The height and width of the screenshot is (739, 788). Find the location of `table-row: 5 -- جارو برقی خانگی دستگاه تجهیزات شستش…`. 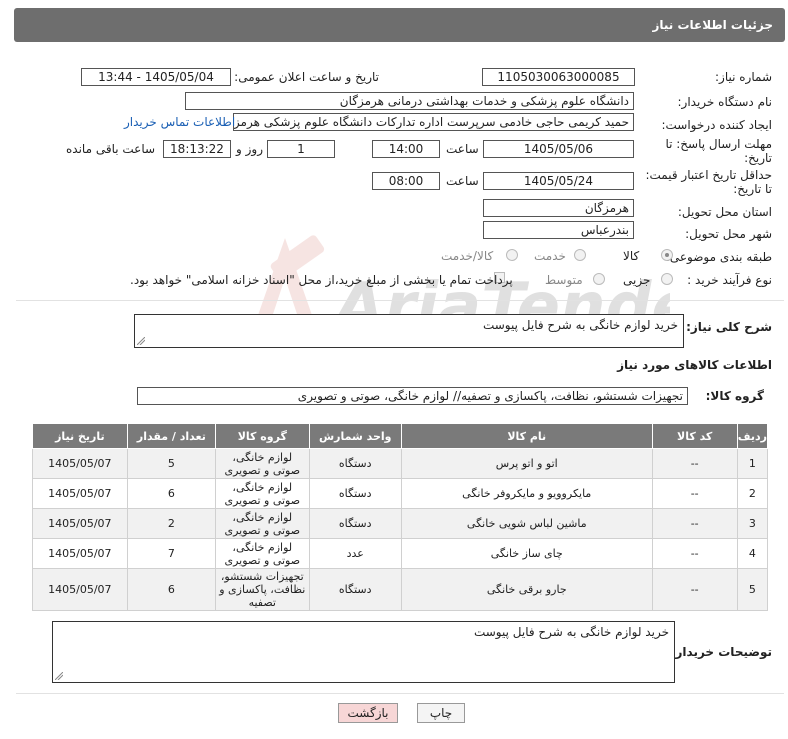

table-row: 5 -- جارو برقی خانگی دستگاه تجهیزات شستش… is located at coordinates (400, 589).